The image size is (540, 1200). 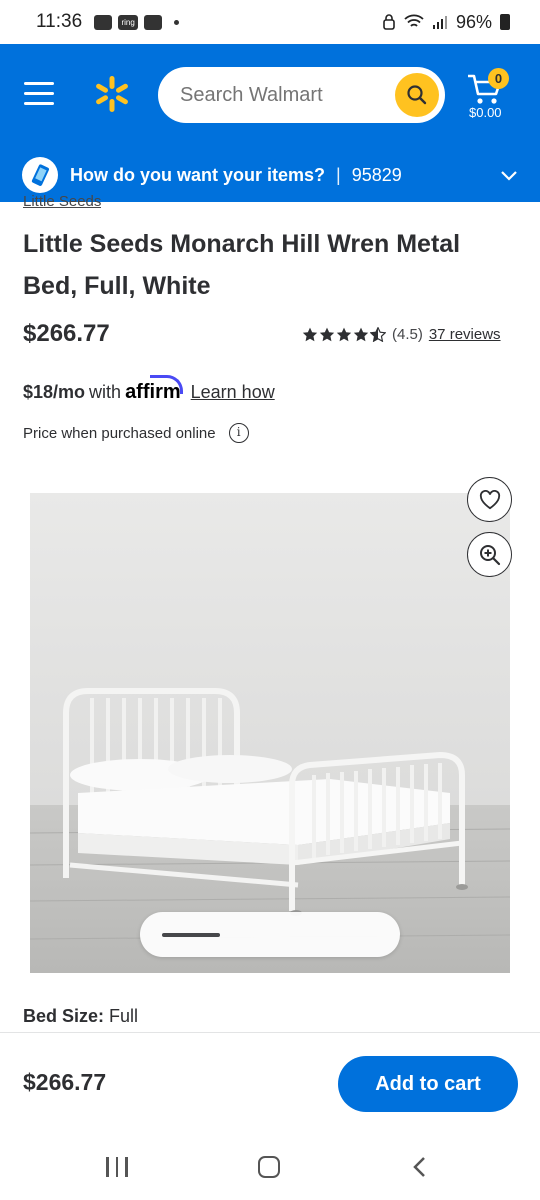 What do you see at coordinates (378, 334) in the screenshot?
I see `star-half-icon` at bounding box center [378, 334].